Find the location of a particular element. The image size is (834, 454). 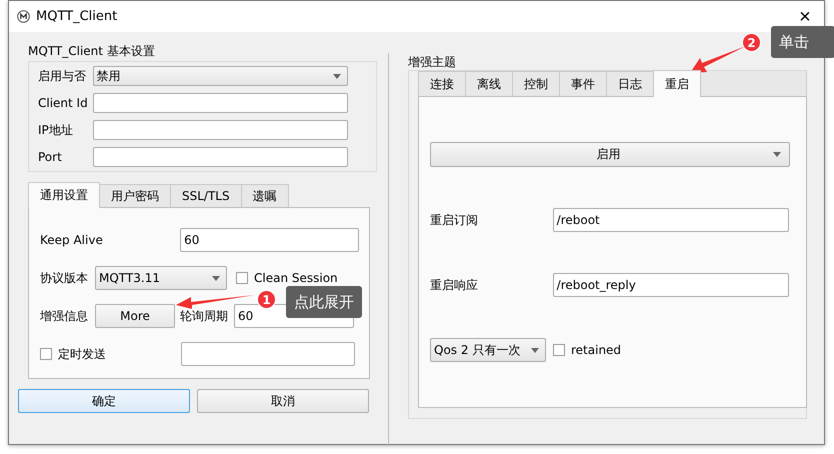

field-label: 重启响应 is located at coordinates (454, 285).